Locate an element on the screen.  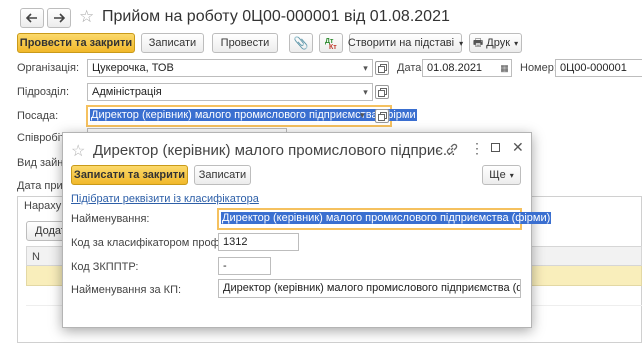
dialog-link-button is located at coordinates (452, 150).